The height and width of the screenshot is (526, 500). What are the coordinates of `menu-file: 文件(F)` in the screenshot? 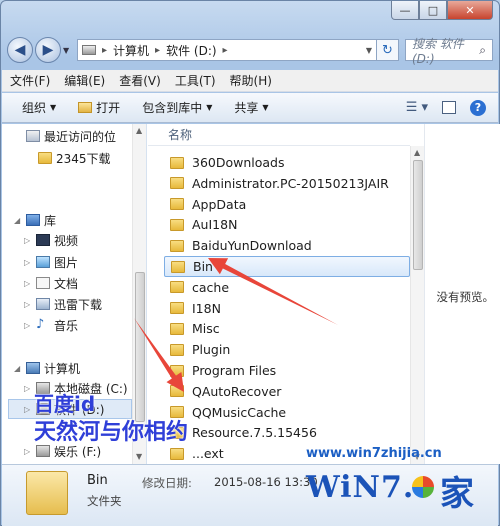 It's located at (30, 80).